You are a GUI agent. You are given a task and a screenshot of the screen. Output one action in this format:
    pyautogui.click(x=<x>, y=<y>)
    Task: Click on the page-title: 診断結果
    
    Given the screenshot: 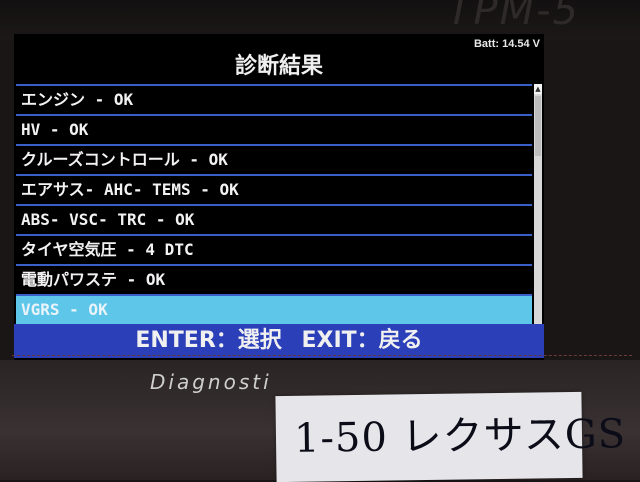 What is the action you would take?
    pyautogui.click(x=278, y=66)
    